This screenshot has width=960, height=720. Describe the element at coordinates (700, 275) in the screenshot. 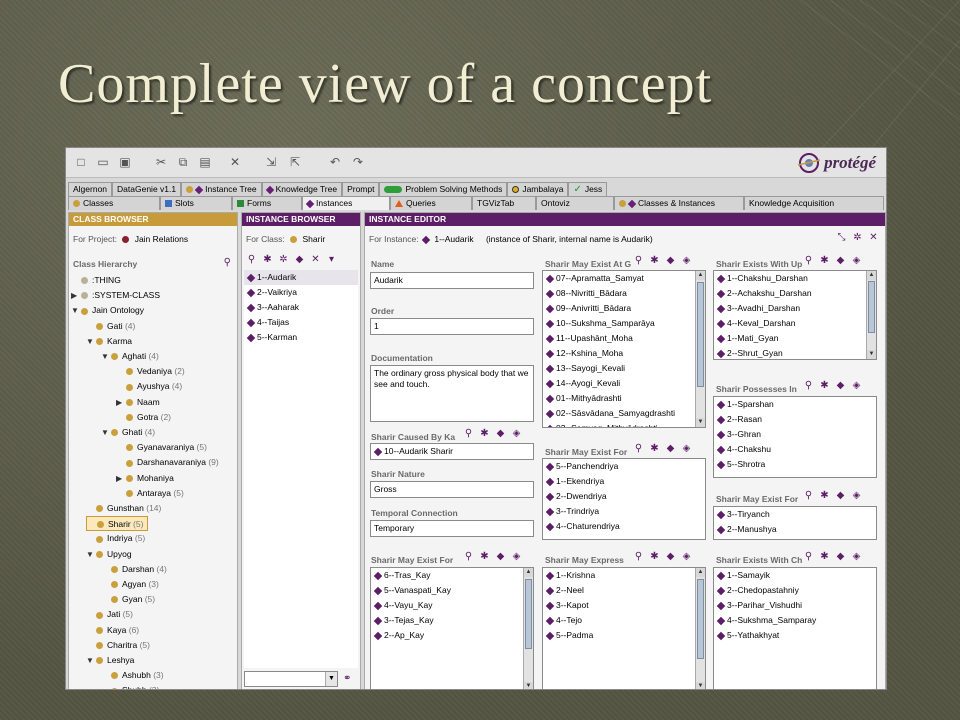

I see `scroll-up-icon: ▲` at that location.